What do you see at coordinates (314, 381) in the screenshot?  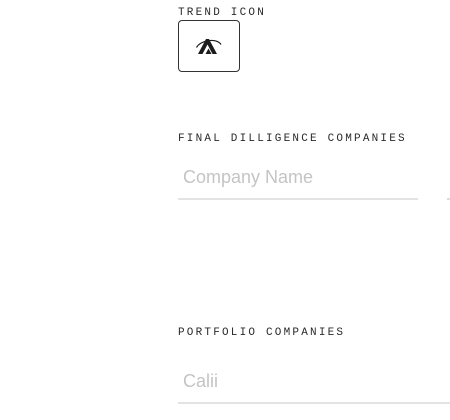 I see `portfolio-company-input` at bounding box center [314, 381].